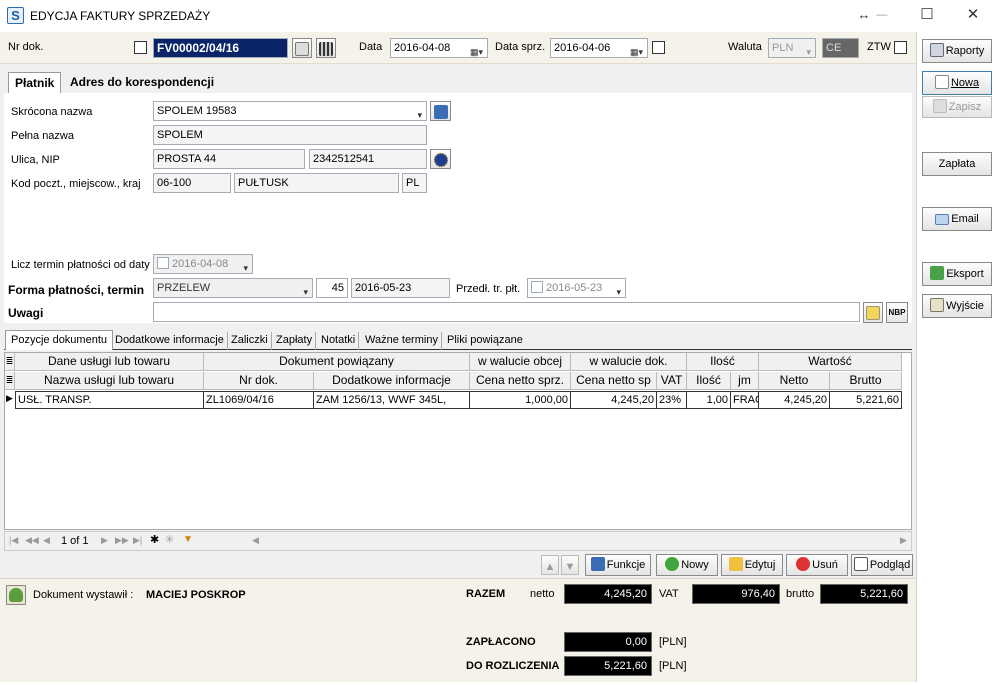 The height and width of the screenshot is (685, 997). Describe the element at coordinates (973, 15) in the screenshot. I see `close-button: ✕` at that location.